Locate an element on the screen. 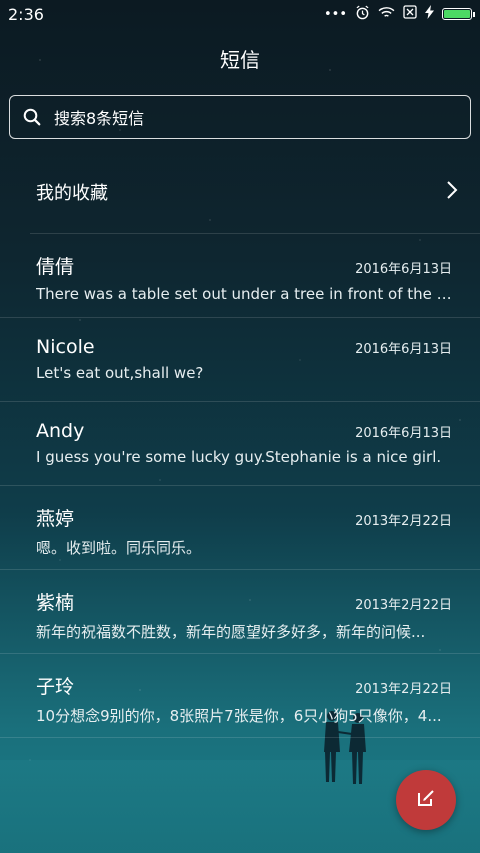 The height and width of the screenshot is (853, 480). battery-indicator is located at coordinates (458, 14).